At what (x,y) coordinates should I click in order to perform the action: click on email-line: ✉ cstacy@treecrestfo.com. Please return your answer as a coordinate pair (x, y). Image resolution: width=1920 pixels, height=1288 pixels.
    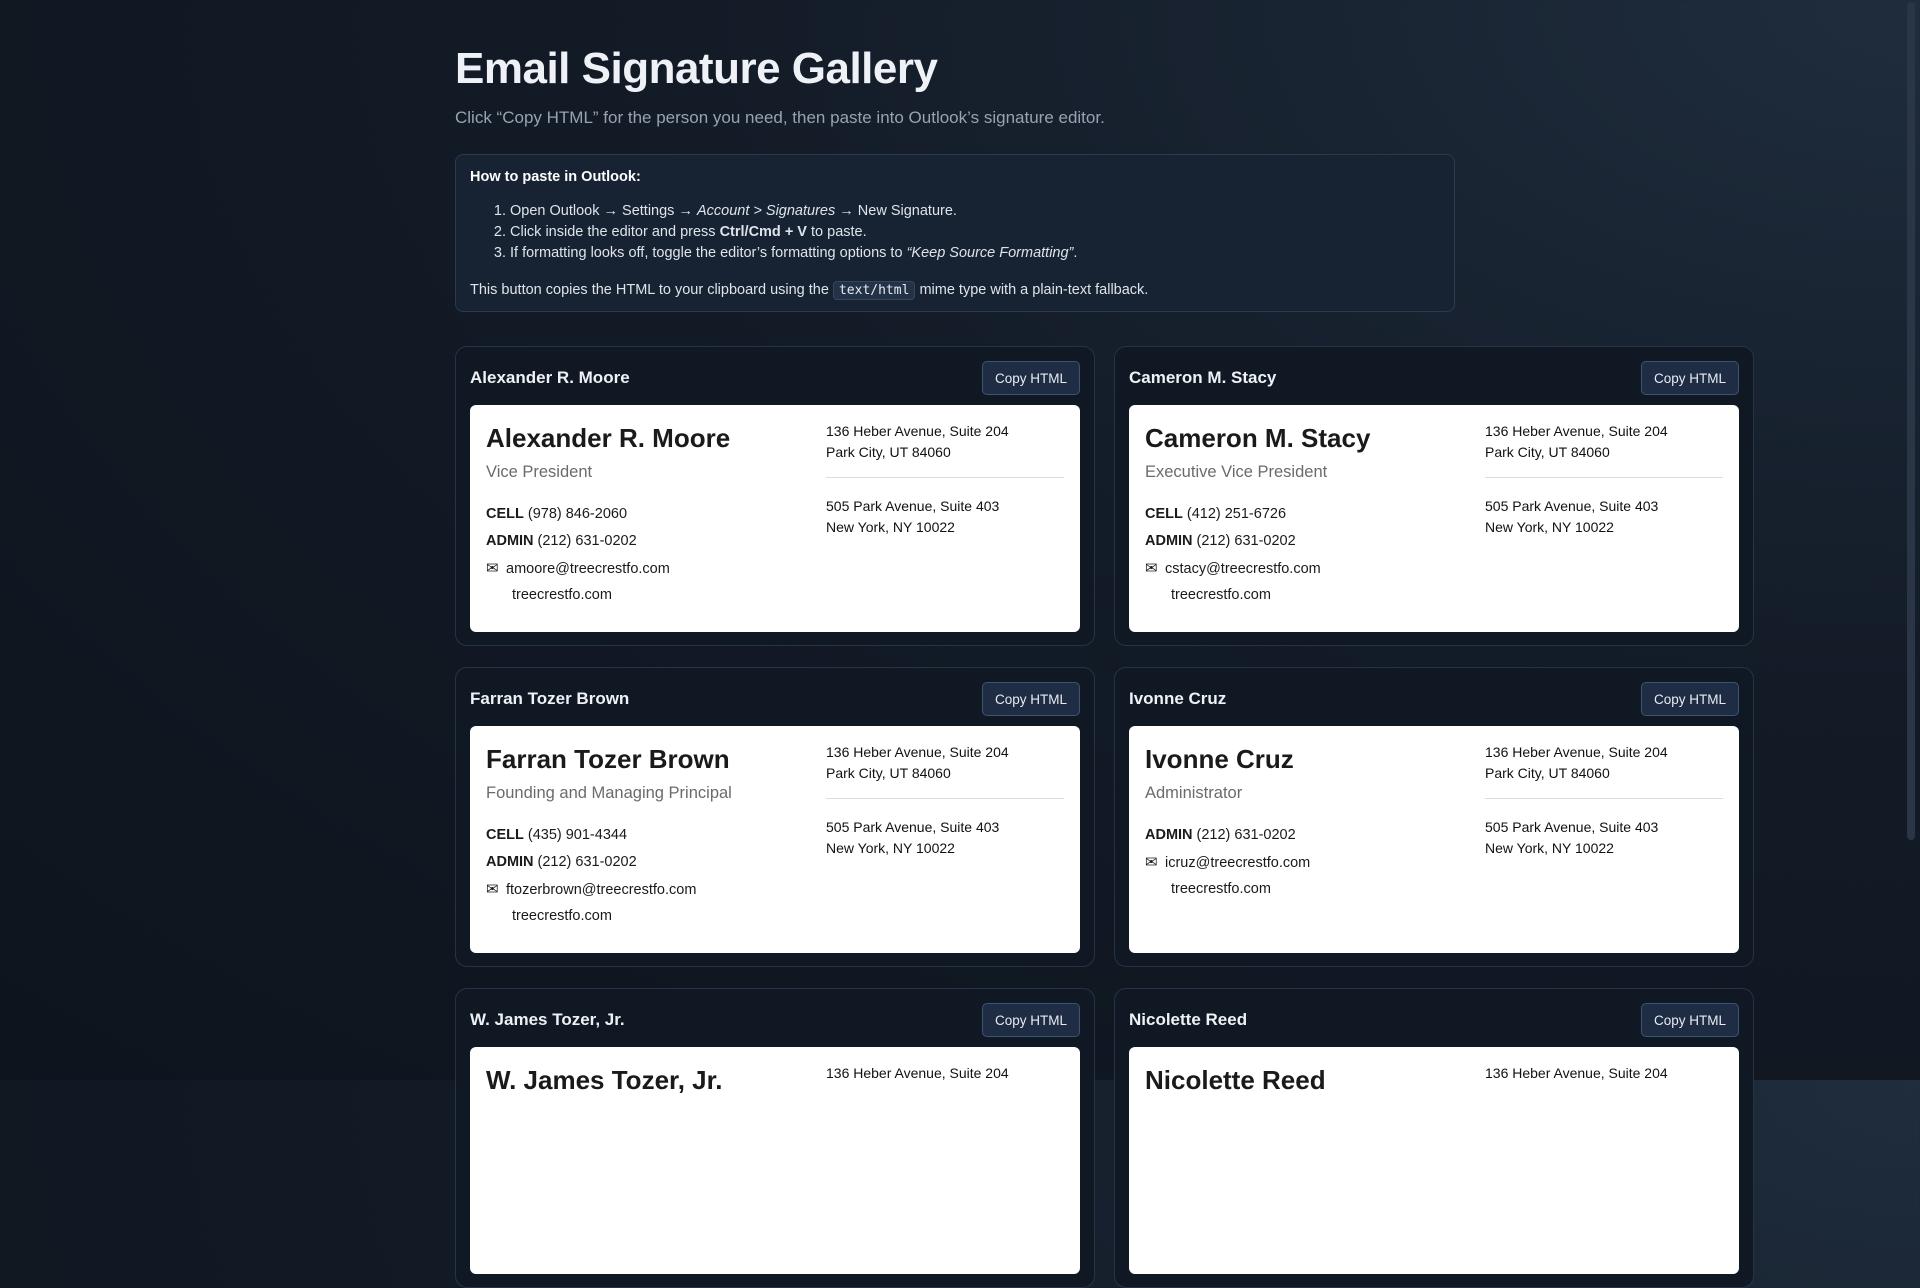
    Looking at the image, I should click on (1233, 568).